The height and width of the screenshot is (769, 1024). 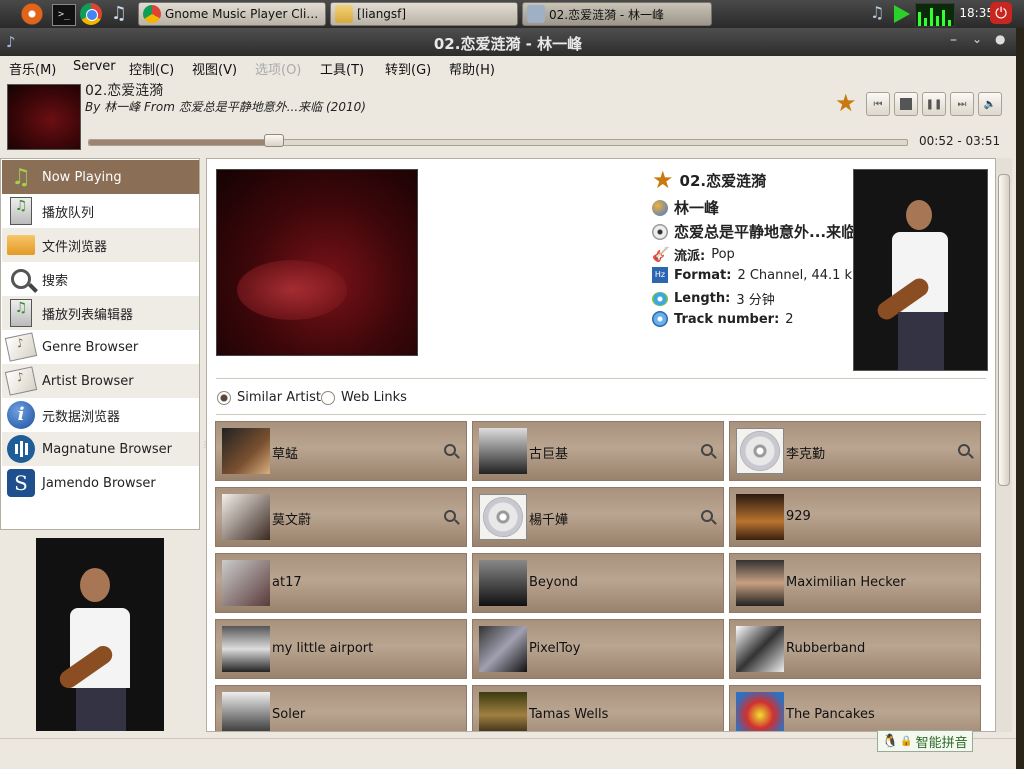 I want to click on similar-artist-card: 莫文蔚, so click(x=341, y=517).